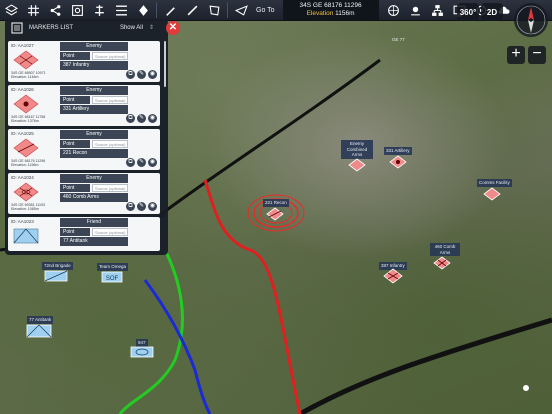 This screenshot has width=552, height=414. Describe the element at coordinates (94, 241) in the screenshot. I see `marker-name-field: 77 Antitank` at that location.